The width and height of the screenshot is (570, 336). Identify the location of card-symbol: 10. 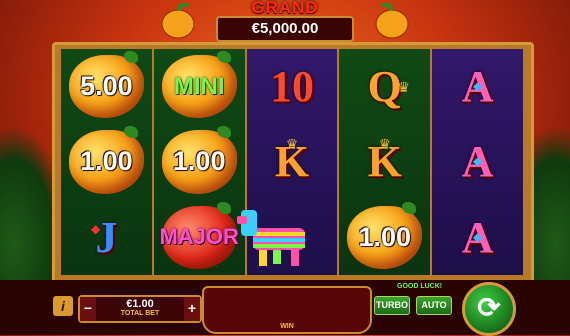
(291, 87).